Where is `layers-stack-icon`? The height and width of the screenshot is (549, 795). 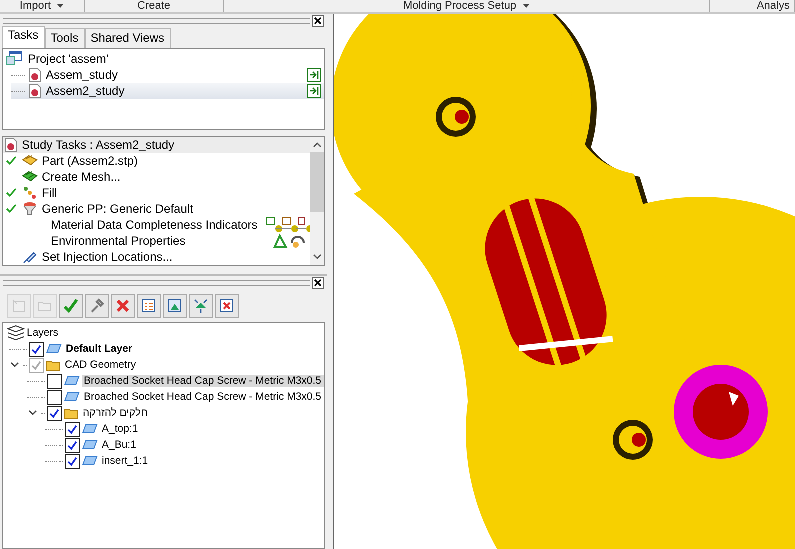 layers-stack-icon is located at coordinates (16, 333).